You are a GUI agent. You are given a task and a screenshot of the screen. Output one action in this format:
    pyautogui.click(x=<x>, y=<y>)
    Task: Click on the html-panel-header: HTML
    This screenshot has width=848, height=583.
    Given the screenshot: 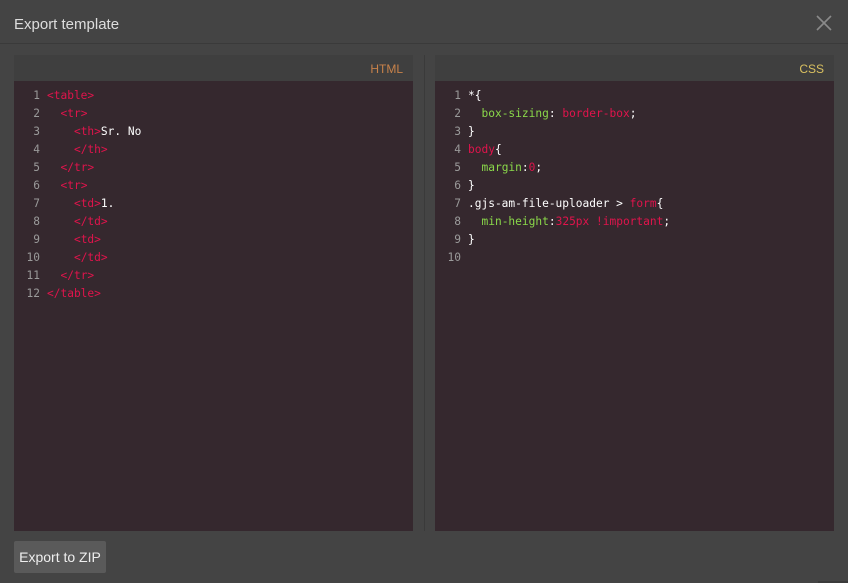 What is the action you would take?
    pyautogui.click(x=213, y=68)
    